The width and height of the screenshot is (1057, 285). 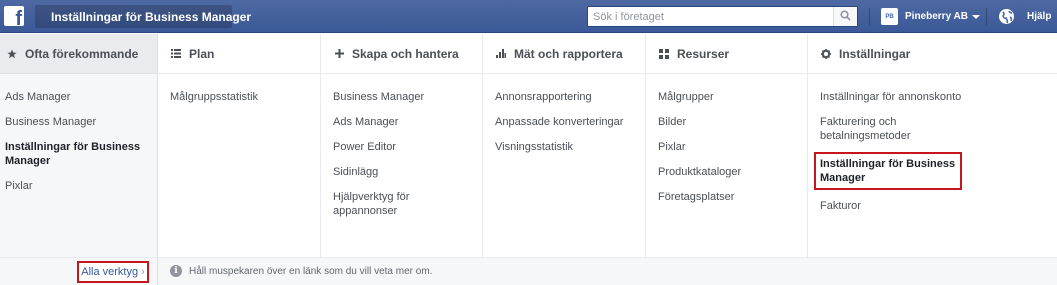 I want to click on menu-item-business-locations: Företagsplatser, so click(x=726, y=197).